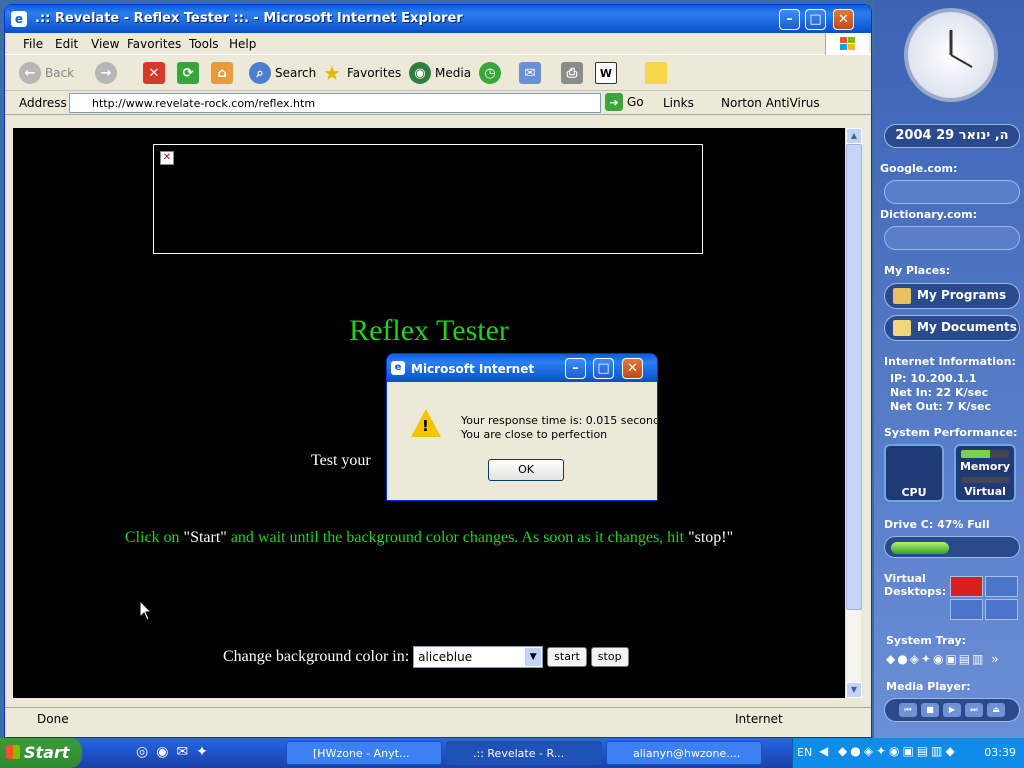 This screenshot has width=1024, height=768. What do you see at coordinates (905, 578) in the screenshot?
I see `virtual-desktops-label-1: Virtual` at bounding box center [905, 578].